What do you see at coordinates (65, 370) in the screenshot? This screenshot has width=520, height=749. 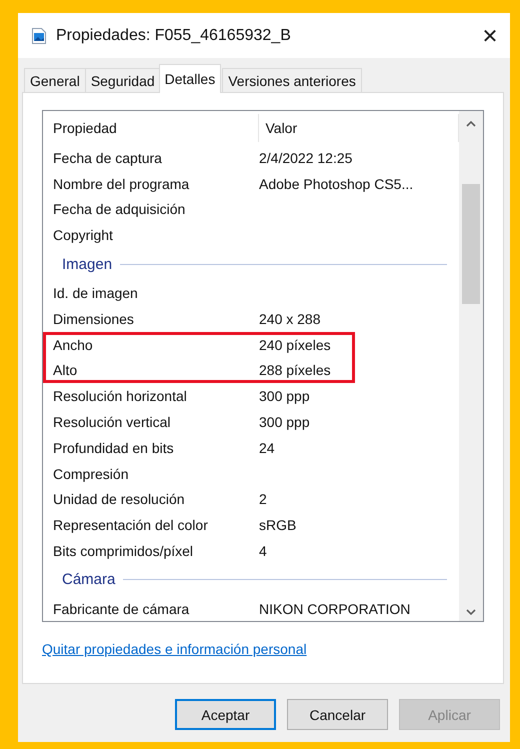 I see `table-cell-text: Alto` at bounding box center [65, 370].